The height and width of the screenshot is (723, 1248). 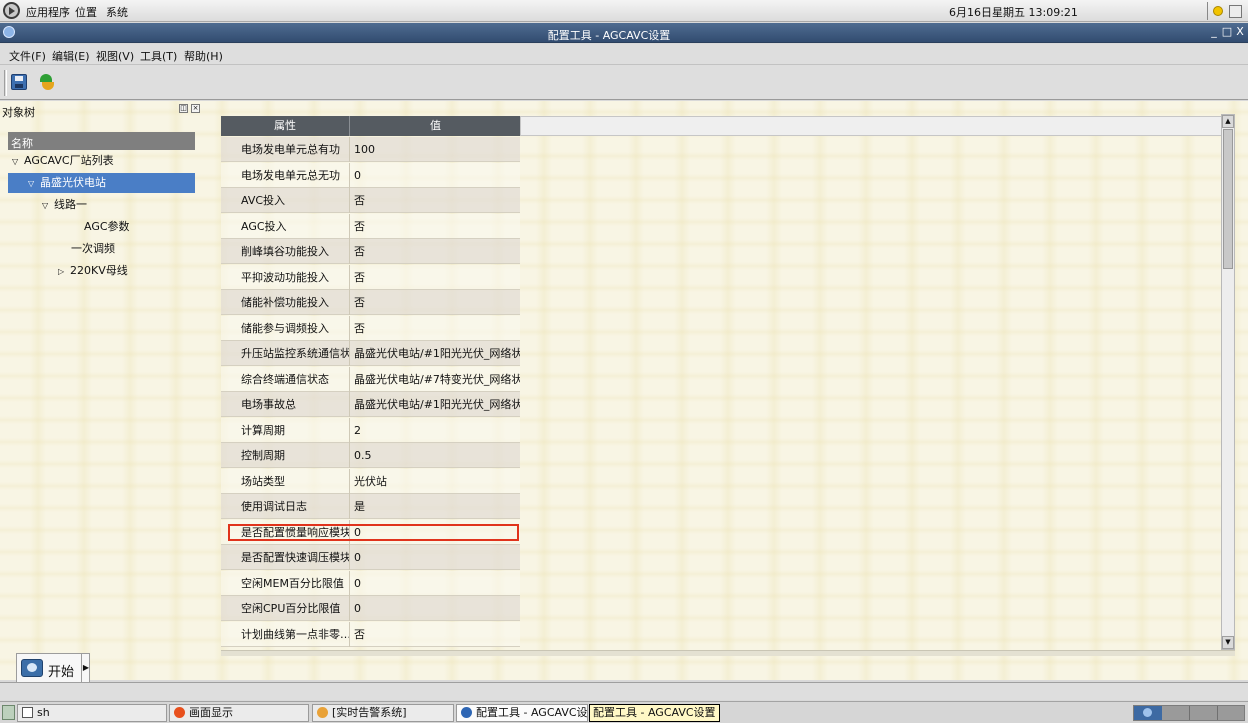 What do you see at coordinates (239, 713) in the screenshot?
I see `task-display: 画面显示` at bounding box center [239, 713].